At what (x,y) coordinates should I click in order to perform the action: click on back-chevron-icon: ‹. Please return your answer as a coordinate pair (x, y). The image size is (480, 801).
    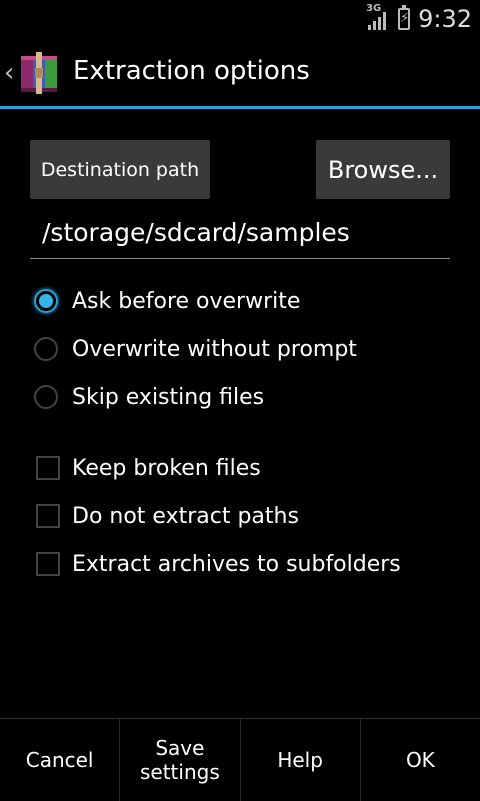
    Looking at the image, I should click on (9, 73).